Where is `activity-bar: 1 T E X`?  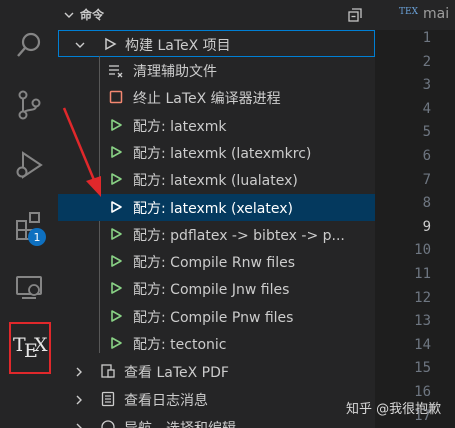
activity-bar: 1 T E X is located at coordinates (29, 214).